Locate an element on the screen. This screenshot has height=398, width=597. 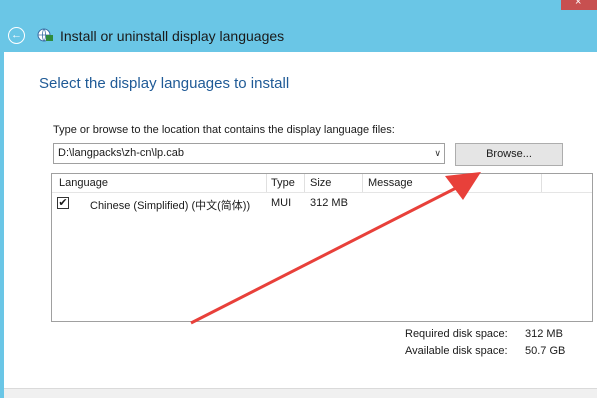
language-list-header: Language Type Size Message is located at coordinates (322, 183).